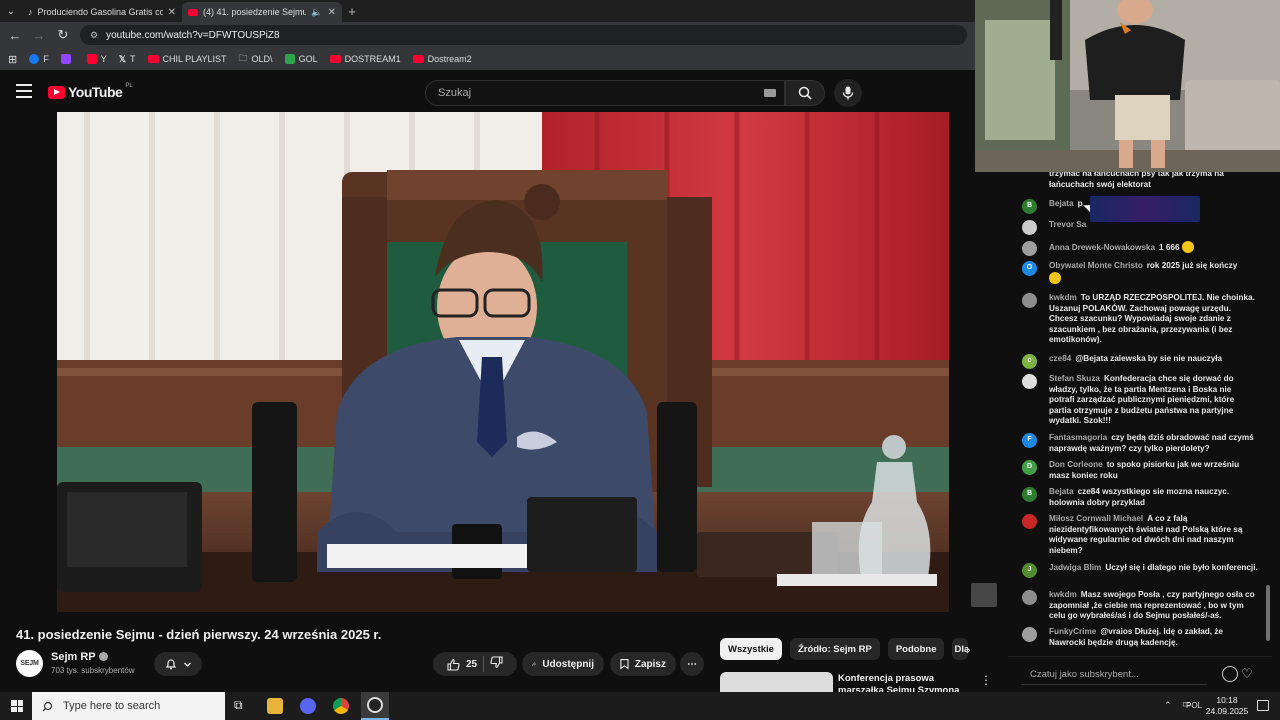 The height and width of the screenshot is (720, 1280). What do you see at coordinates (94, 35) in the screenshot?
I see `site-info-icon: ⚙` at bounding box center [94, 35].